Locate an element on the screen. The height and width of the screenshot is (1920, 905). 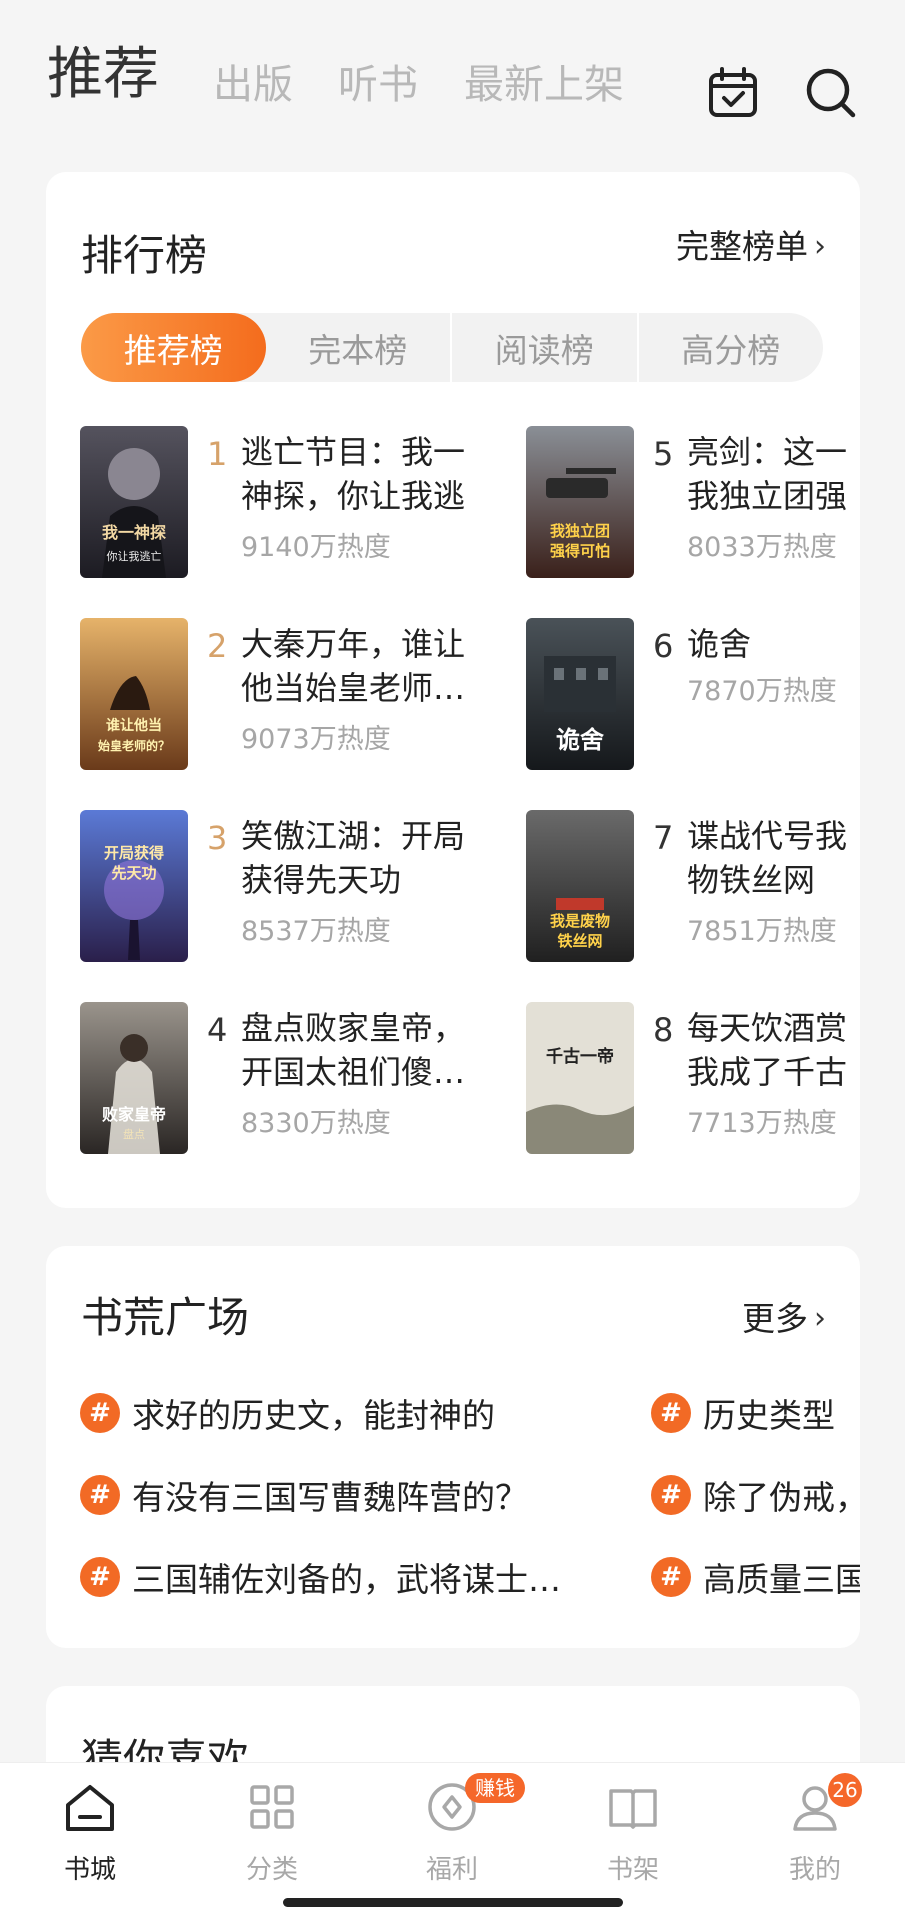
svg-text: 我独立团 is located at coordinates (580, 531).